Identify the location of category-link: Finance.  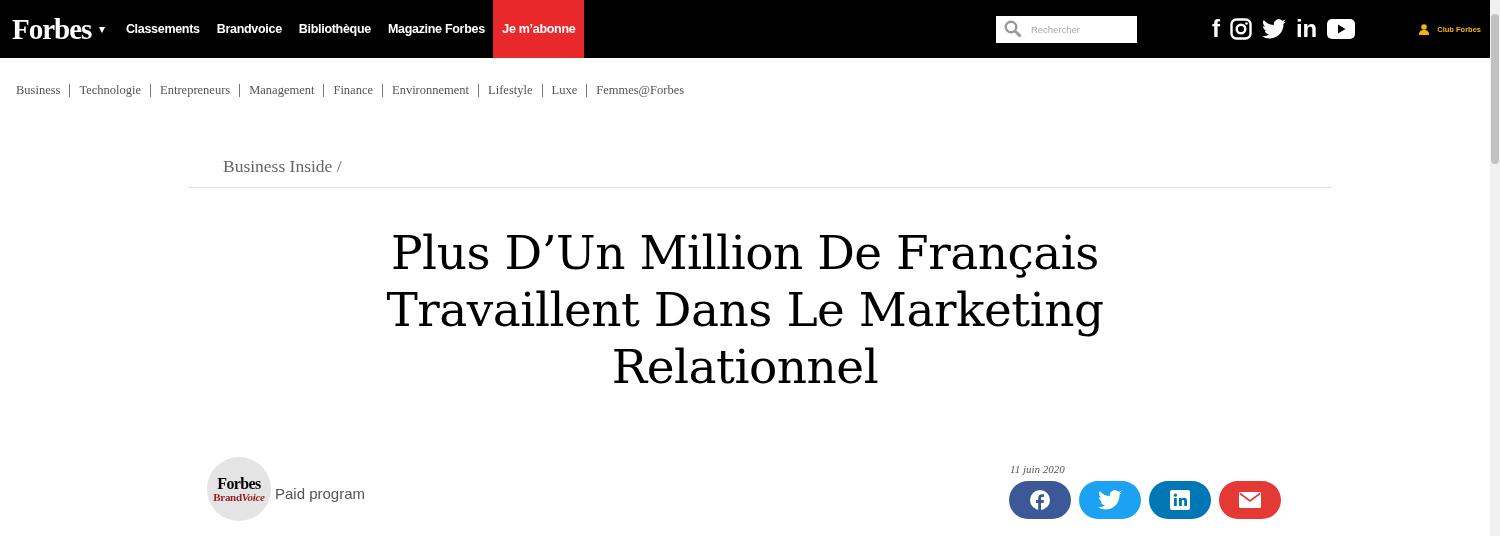
(353, 90).